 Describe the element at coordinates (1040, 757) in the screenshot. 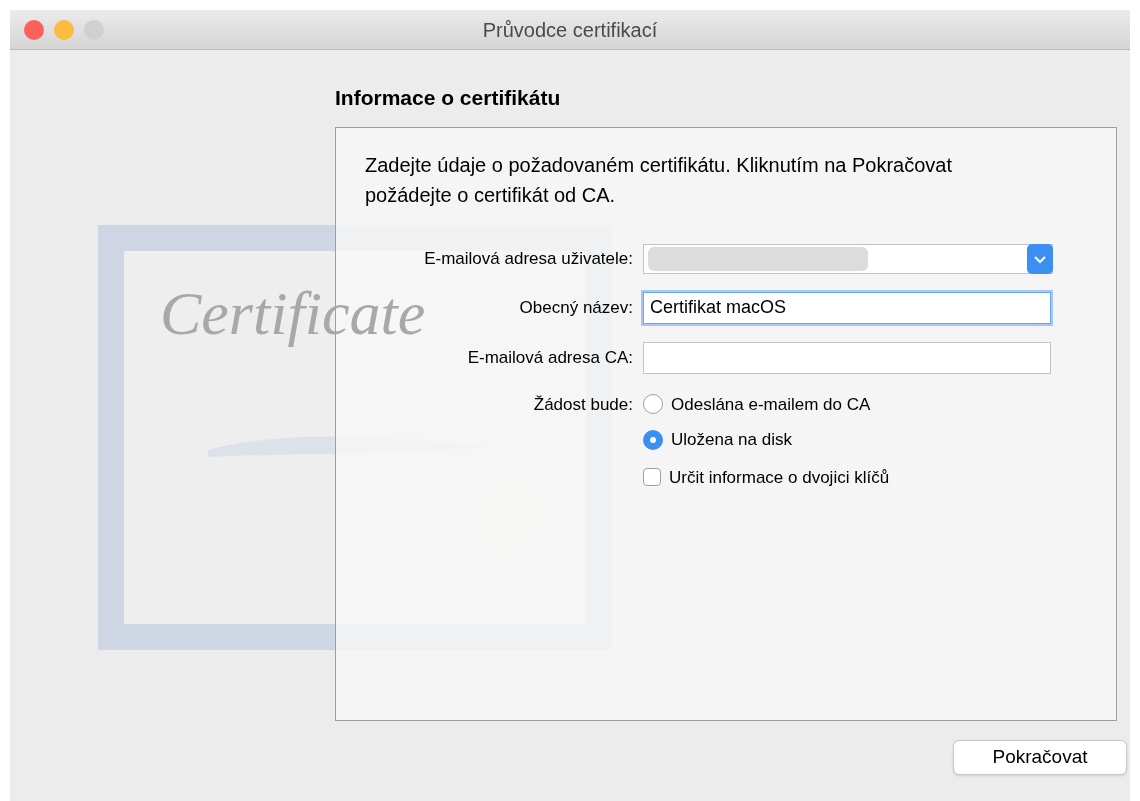

I see `continue-button: Pokračovat` at that location.